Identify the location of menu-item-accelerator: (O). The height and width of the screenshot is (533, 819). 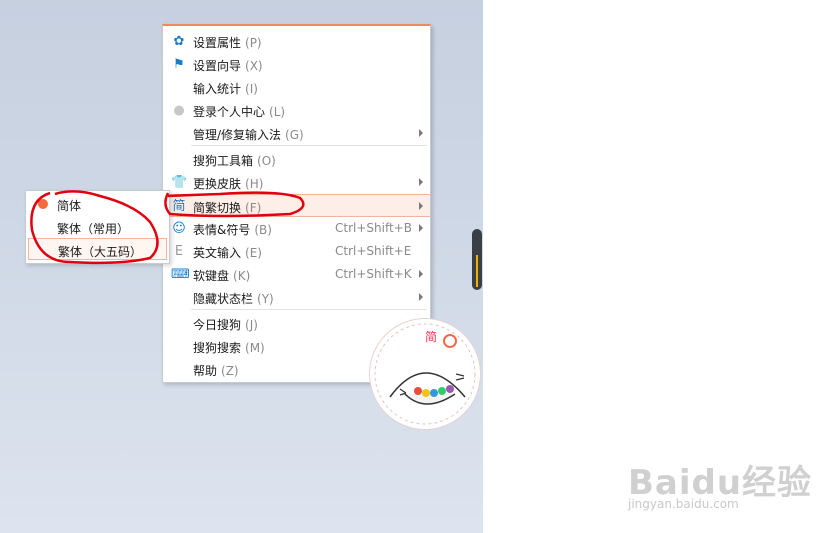
(266, 161).